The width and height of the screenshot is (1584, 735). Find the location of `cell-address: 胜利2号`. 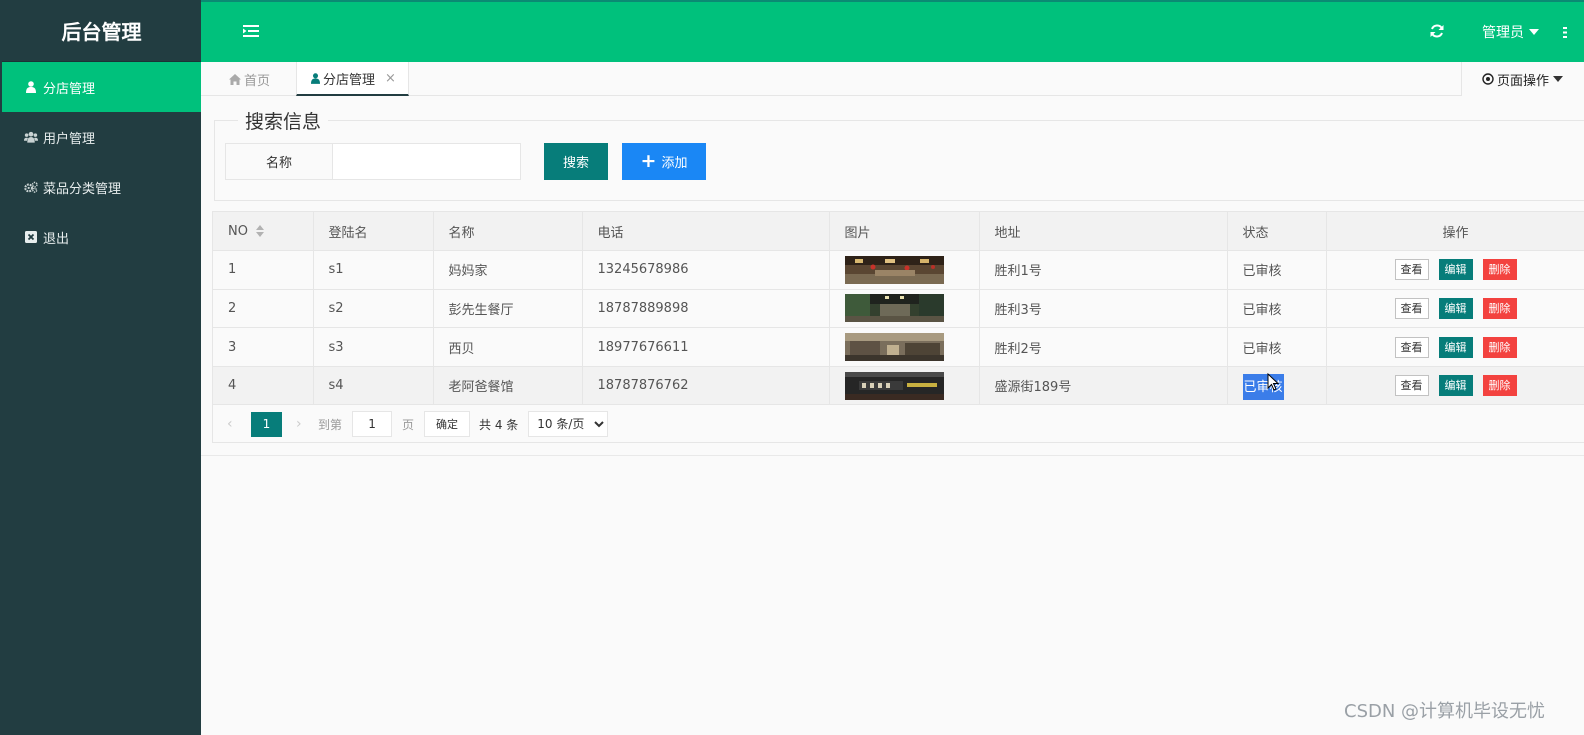

cell-address: 胜利2号 is located at coordinates (1103, 347).